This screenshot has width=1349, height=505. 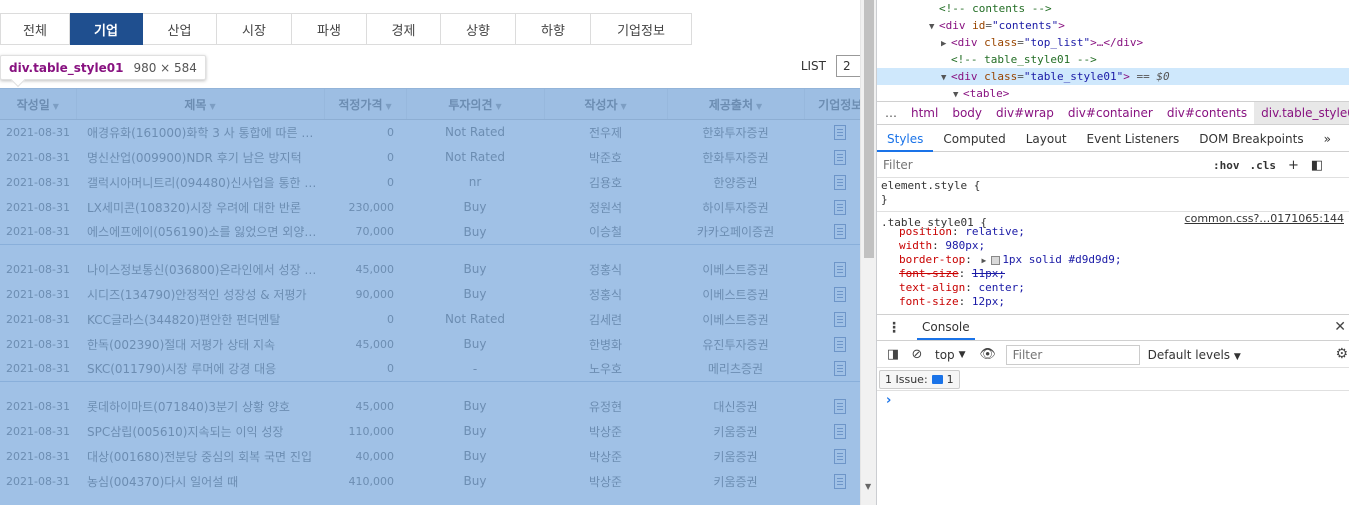 What do you see at coordinates (958, 92) in the screenshot?
I see `expanded-triangle-icon: ▼` at bounding box center [958, 92].